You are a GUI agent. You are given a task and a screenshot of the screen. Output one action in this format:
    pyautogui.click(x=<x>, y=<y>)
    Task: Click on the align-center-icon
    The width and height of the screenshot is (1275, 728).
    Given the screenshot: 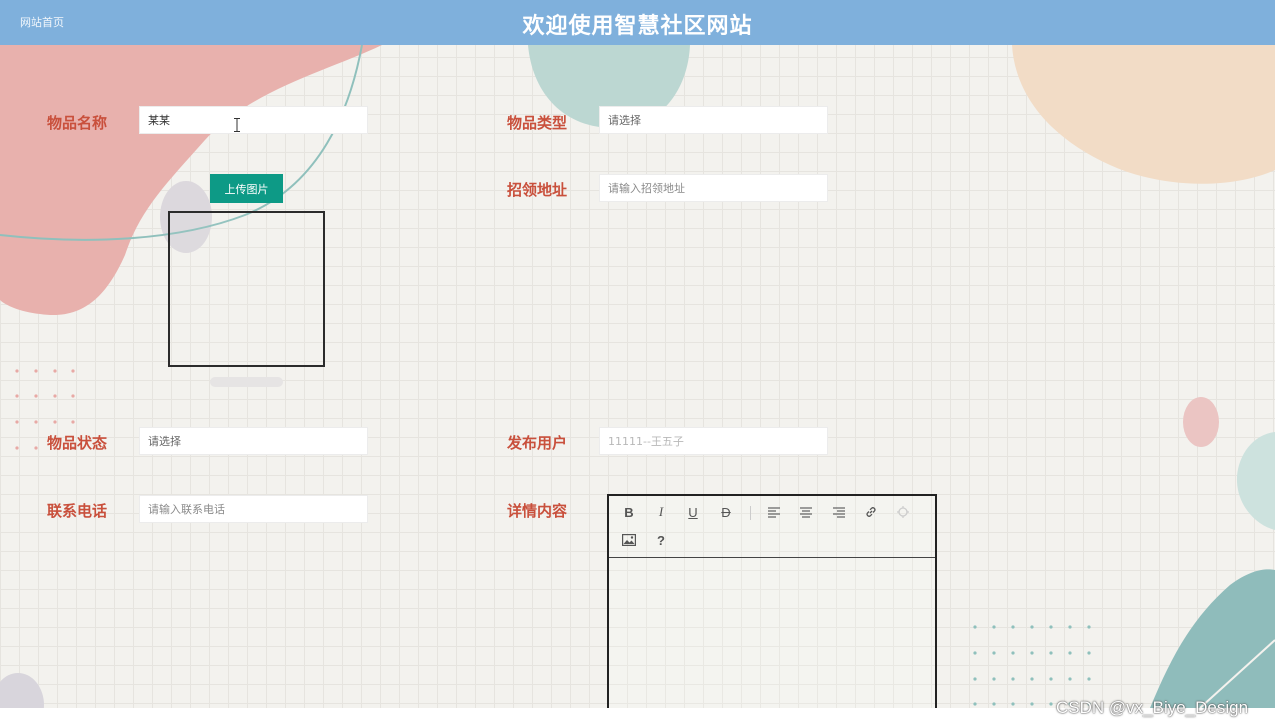 What is the action you would take?
    pyautogui.click(x=806, y=512)
    